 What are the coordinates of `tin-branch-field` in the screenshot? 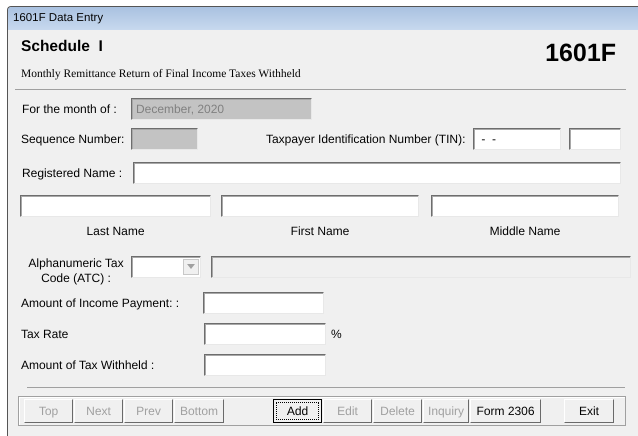 It's located at (595, 139).